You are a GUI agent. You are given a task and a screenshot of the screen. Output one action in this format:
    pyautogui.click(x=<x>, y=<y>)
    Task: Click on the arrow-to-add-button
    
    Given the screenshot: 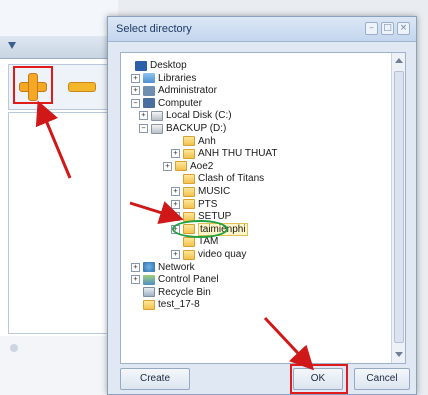 What is the action you would take?
    pyautogui.click(x=53, y=139)
    